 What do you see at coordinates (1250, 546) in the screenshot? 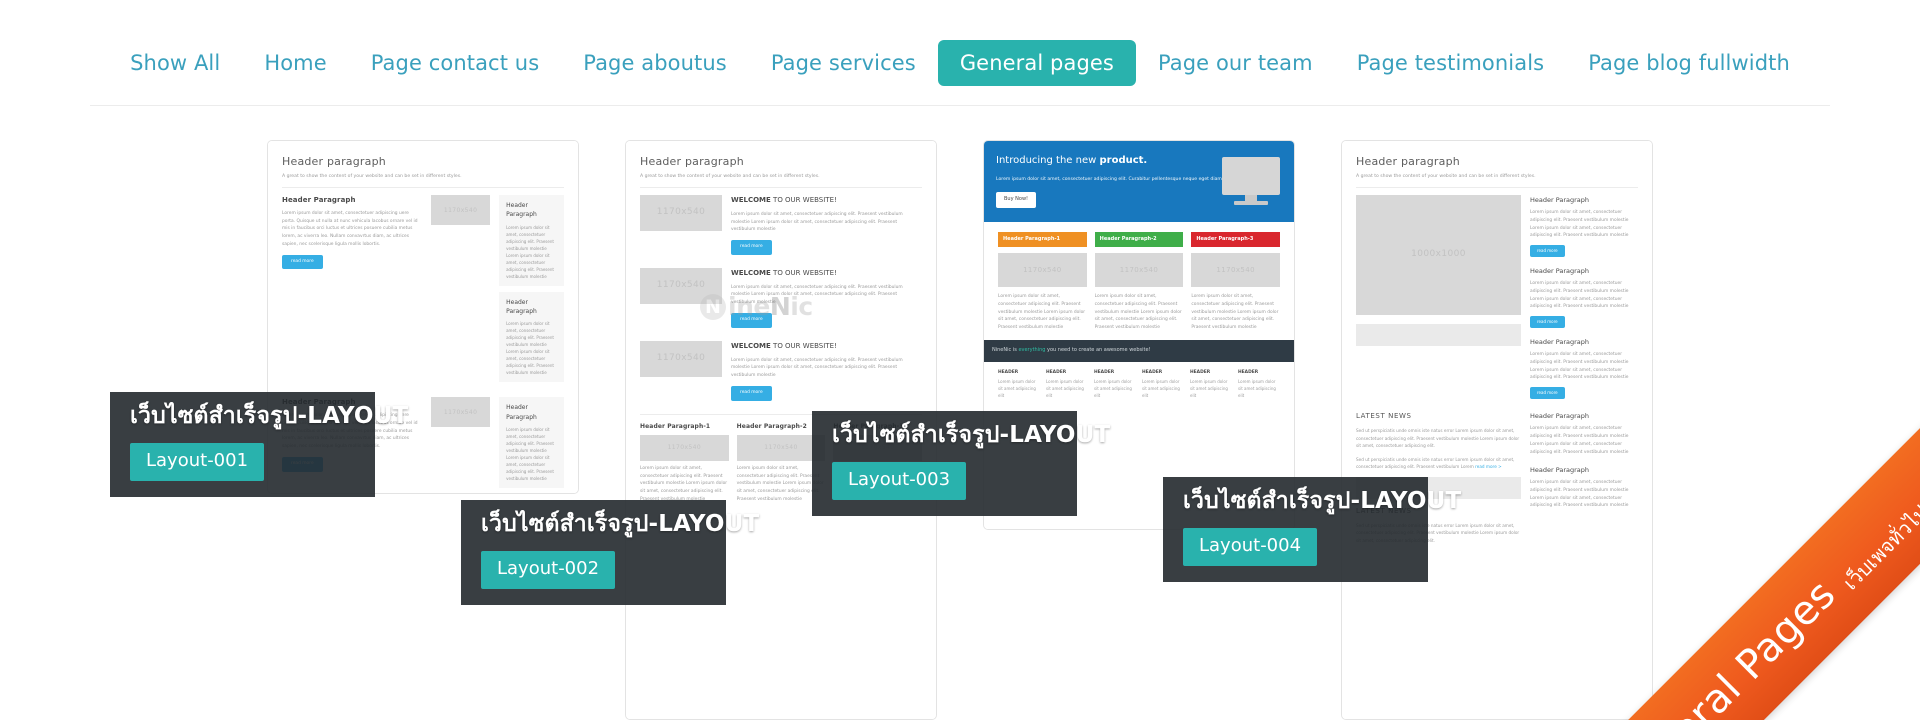
I see `layout-badge-004: Layout-004` at bounding box center [1250, 546].